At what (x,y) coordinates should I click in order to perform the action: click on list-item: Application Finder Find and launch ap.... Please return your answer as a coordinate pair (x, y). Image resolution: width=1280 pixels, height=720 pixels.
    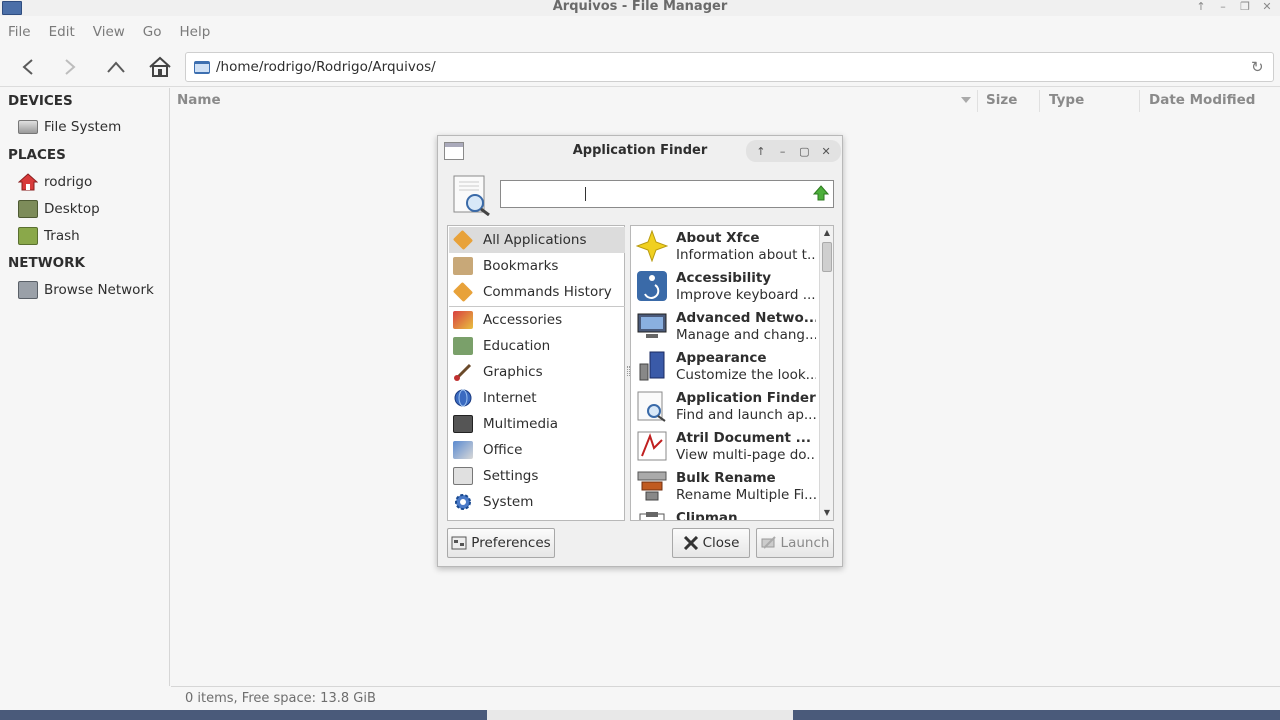
    Looking at the image, I should click on (725, 406).